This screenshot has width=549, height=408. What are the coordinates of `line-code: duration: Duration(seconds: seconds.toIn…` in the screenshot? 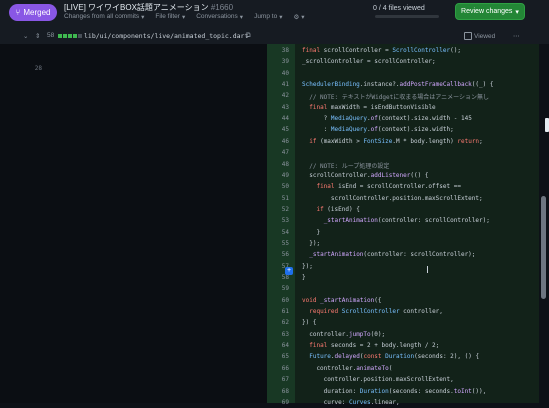 It's located at (394, 391).